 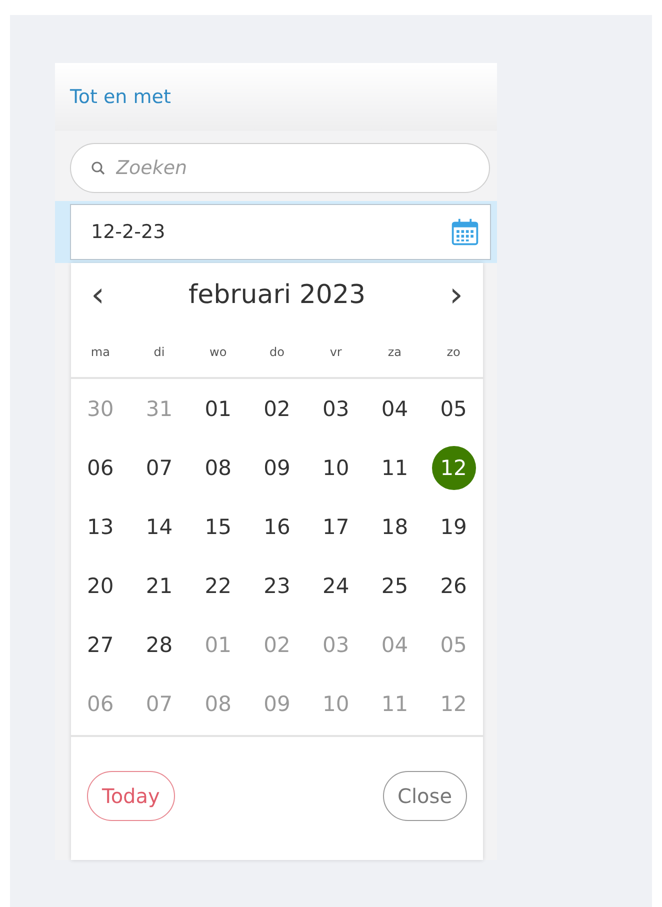 I want to click on day-cell: 22, so click(x=218, y=586).